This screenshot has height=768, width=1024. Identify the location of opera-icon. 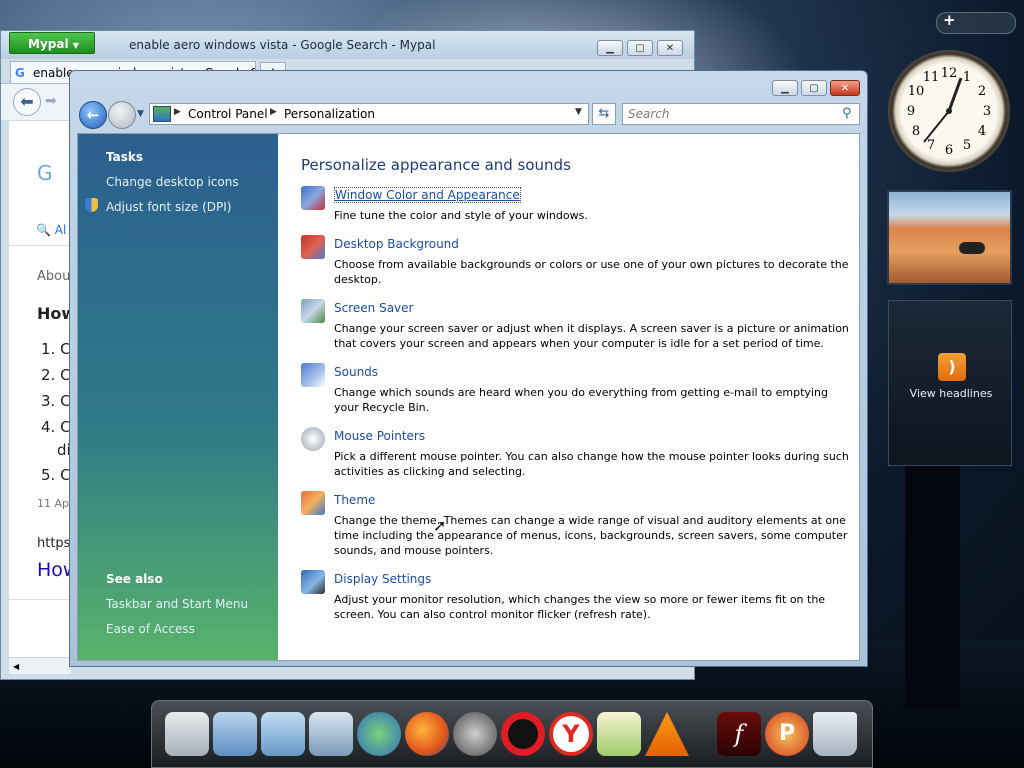
(523, 734).